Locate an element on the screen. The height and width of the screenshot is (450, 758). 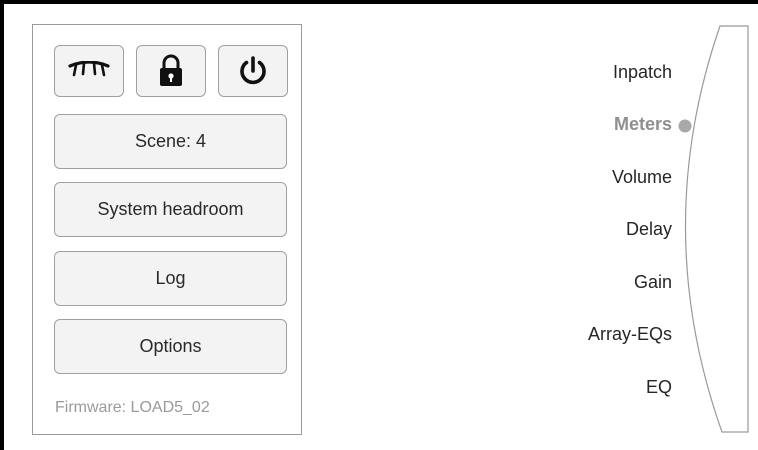
eye-toggle-button is located at coordinates (89, 71).